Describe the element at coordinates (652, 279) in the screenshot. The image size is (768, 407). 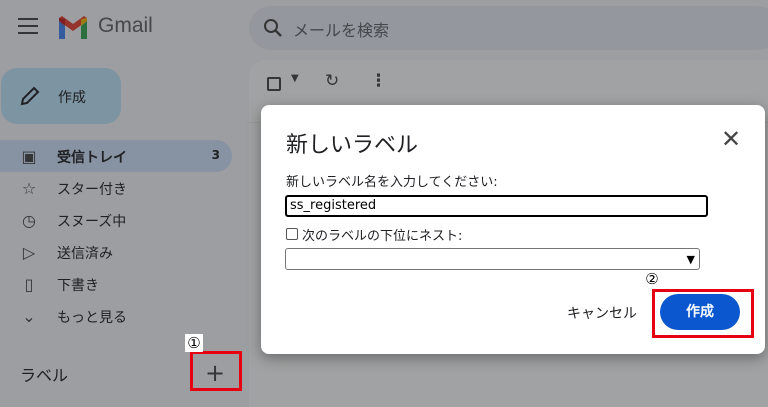
I see `annotation-number-step2: ②` at that location.